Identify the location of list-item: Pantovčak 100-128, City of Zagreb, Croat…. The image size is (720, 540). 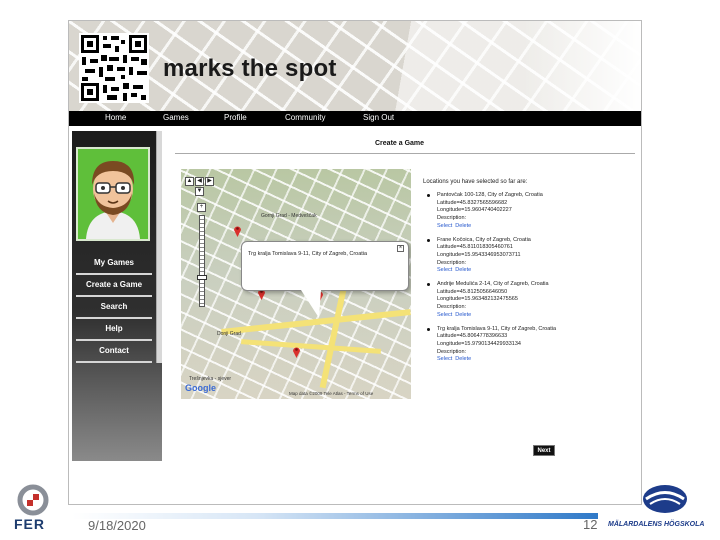
(528, 211).